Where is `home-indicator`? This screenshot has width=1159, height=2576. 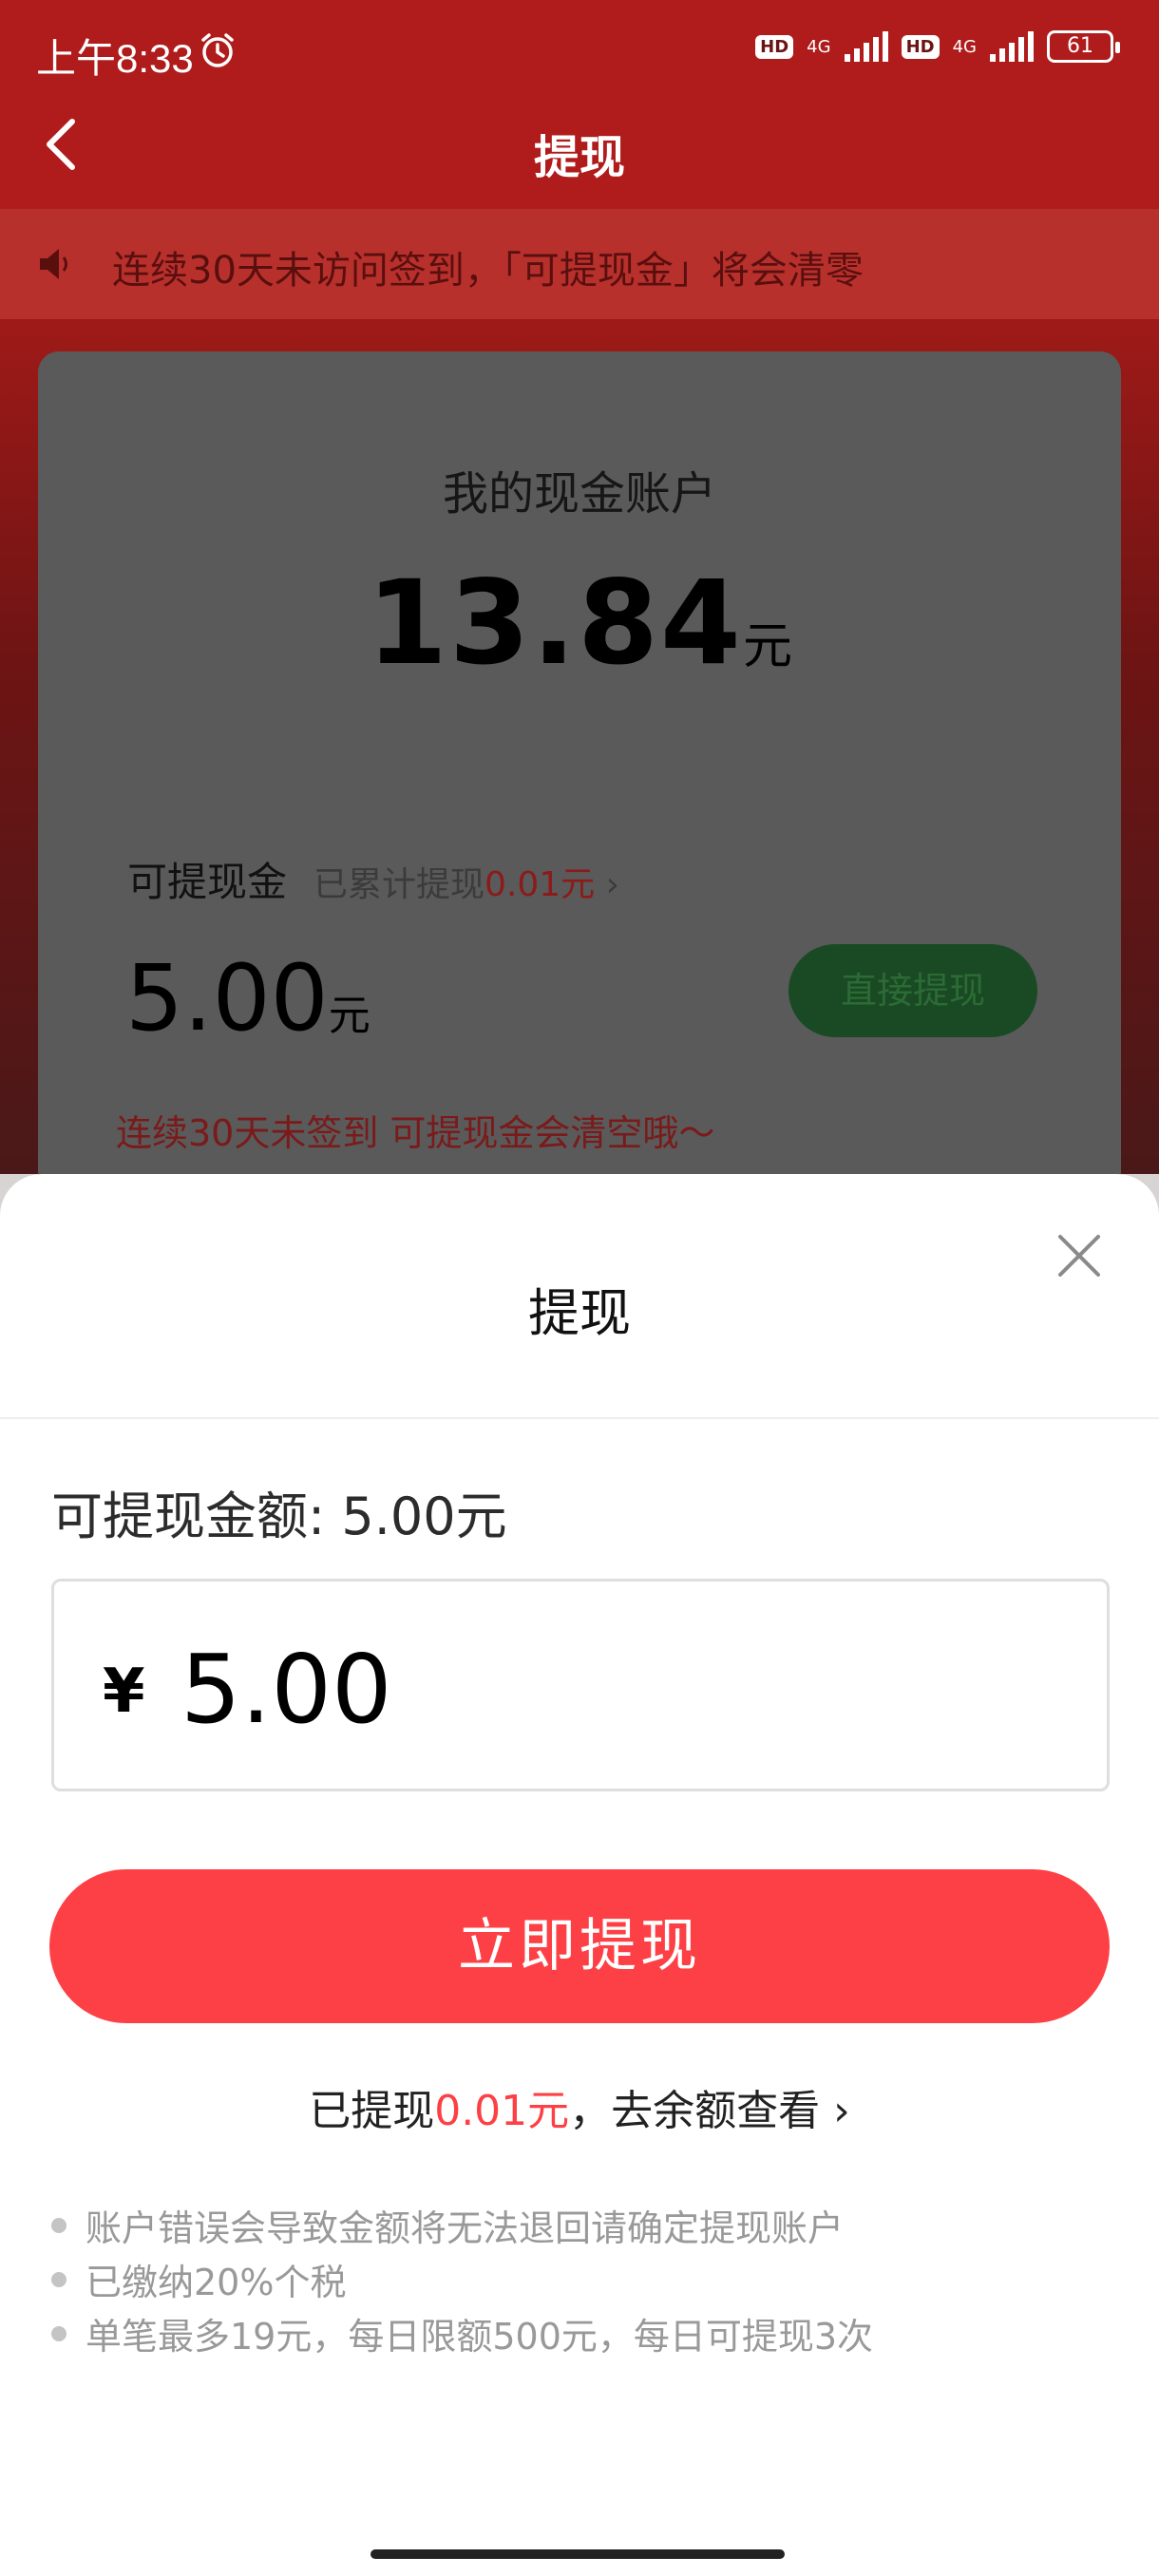
home-indicator is located at coordinates (577, 2554).